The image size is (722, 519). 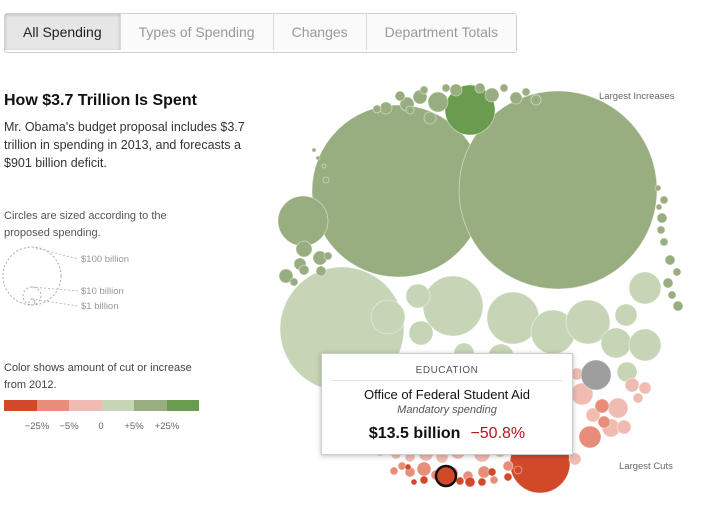 What do you see at coordinates (69, 426) in the screenshot?
I see `scale-label: −5%` at bounding box center [69, 426].